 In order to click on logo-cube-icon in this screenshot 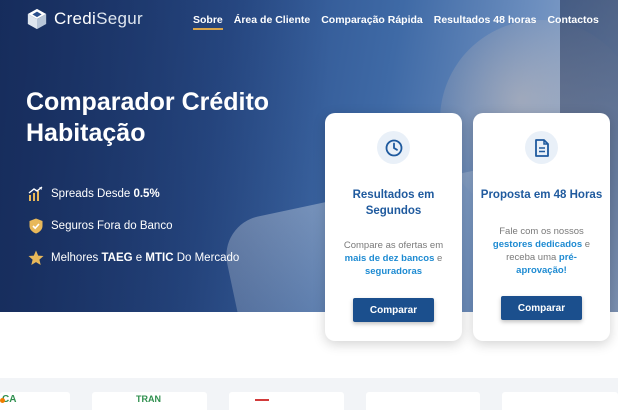, I will do `click(37, 19)`.